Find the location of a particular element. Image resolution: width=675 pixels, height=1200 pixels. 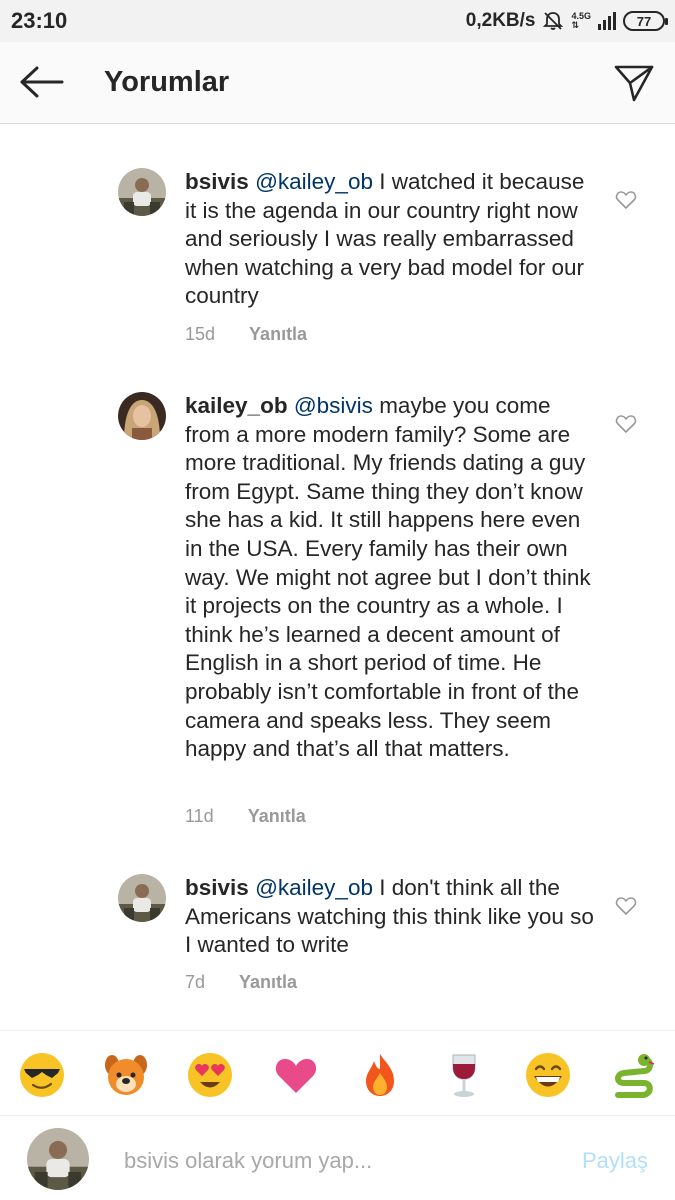

heart-eyes-emoji is located at coordinates (210, 1075).